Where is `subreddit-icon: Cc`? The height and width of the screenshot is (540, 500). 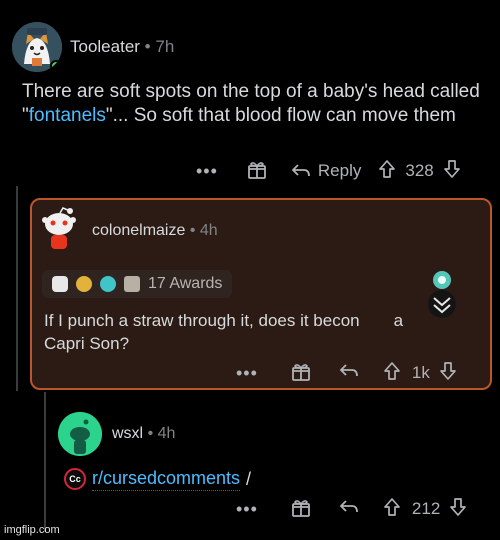
subreddit-icon: Cc is located at coordinates (75, 478).